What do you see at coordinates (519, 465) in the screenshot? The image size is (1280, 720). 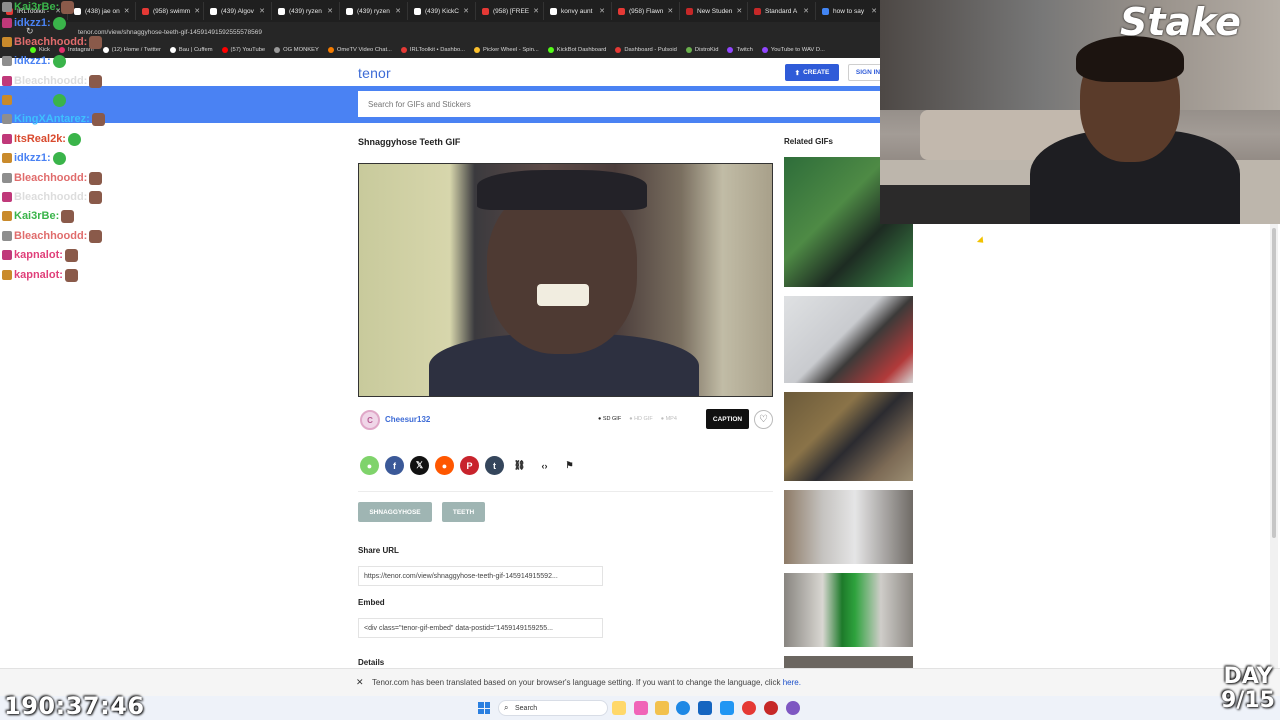 I see `link-icon: ⛓` at bounding box center [519, 465].